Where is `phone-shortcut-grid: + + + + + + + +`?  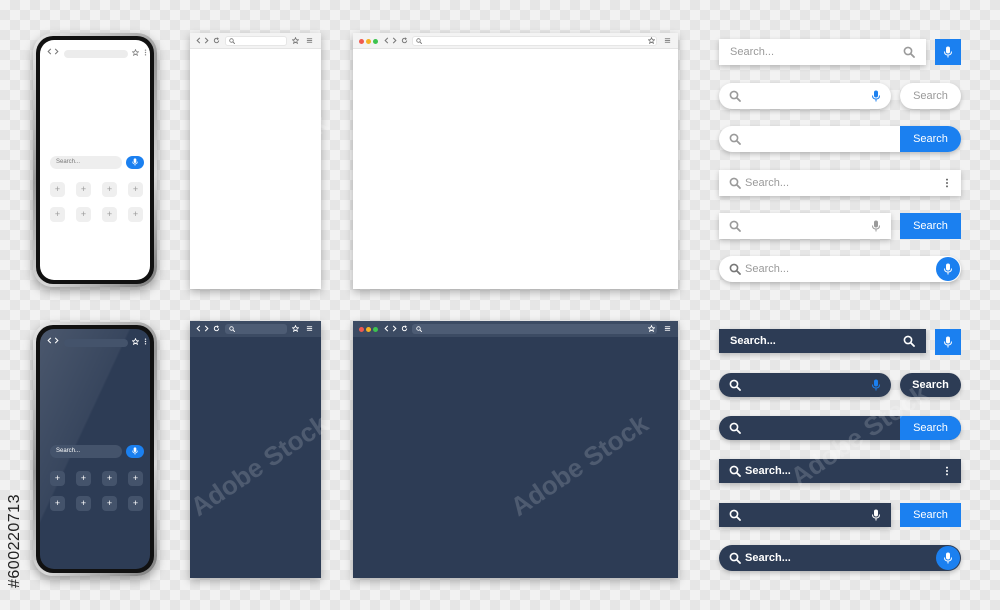
phone-shortcut-grid: + + + + + + + + is located at coordinates (96, 491).